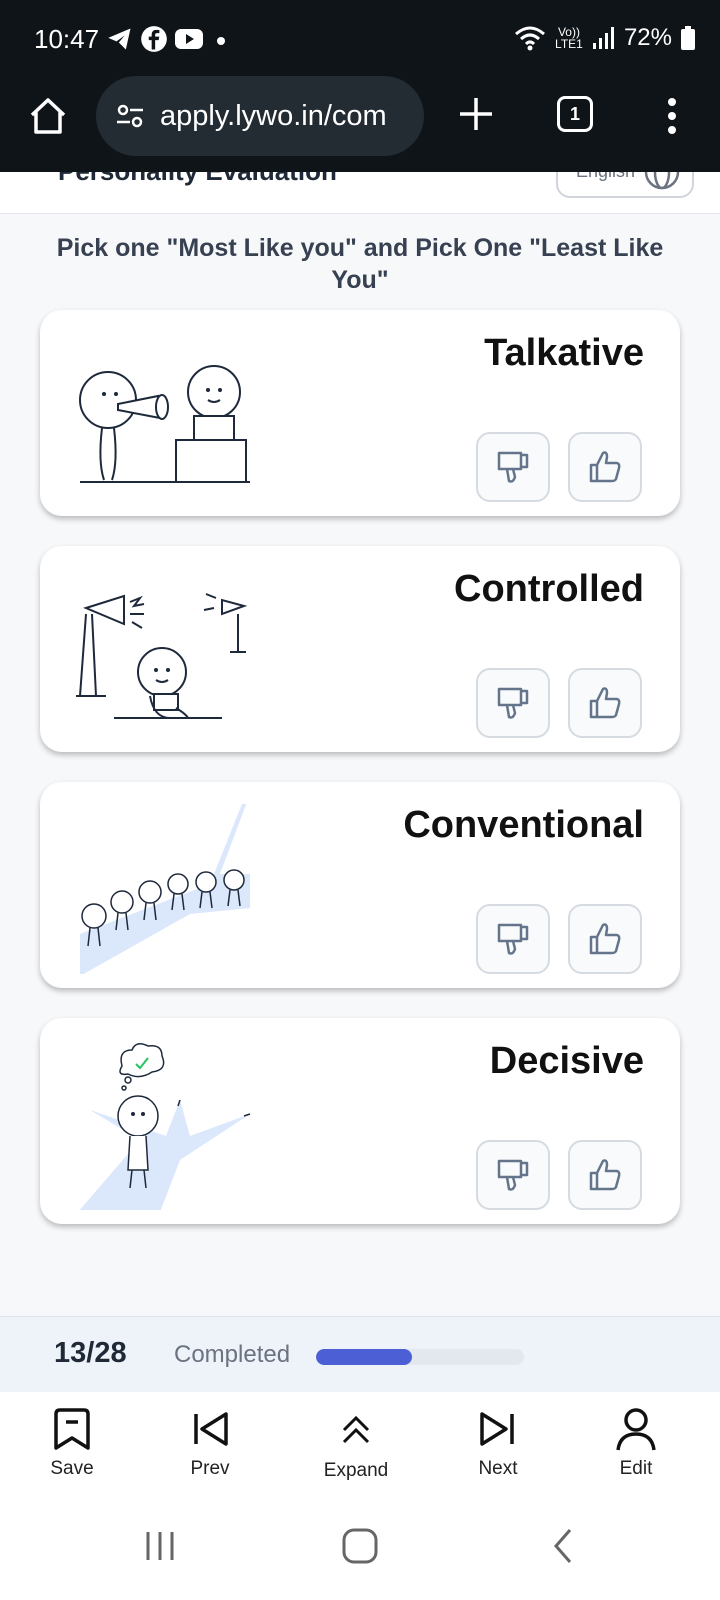 The height and width of the screenshot is (1600, 720). I want to click on trait-title: Decisive, so click(566, 1061).